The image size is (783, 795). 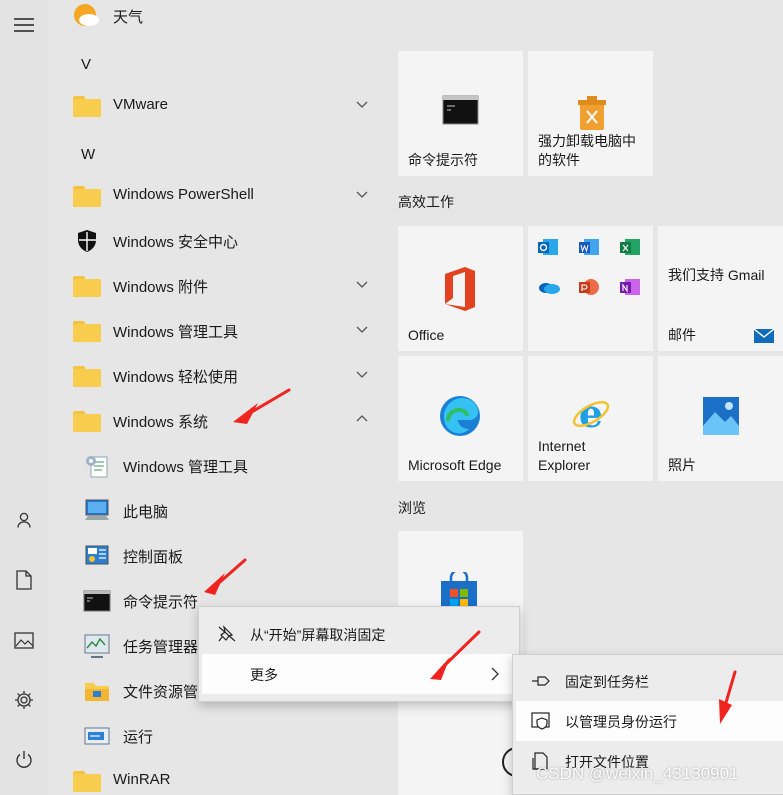 I want to click on menu-item-run-as-admin: 以管理员身份运行, so click(x=649, y=721).